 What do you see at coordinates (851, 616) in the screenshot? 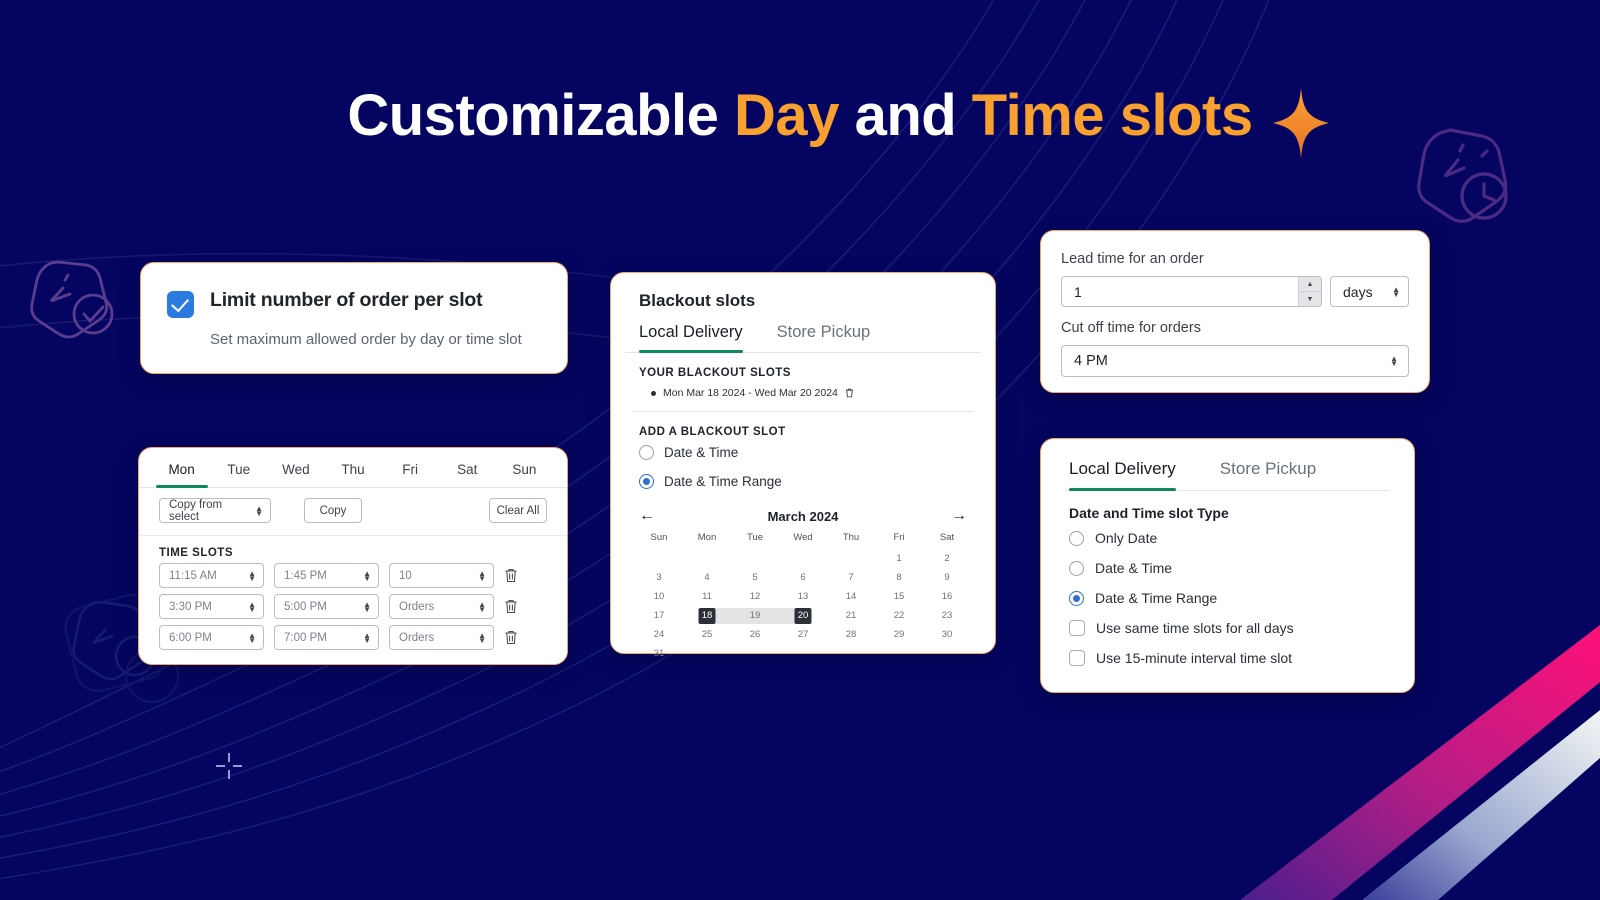
I see `calendar-day-21: 21` at bounding box center [851, 616].